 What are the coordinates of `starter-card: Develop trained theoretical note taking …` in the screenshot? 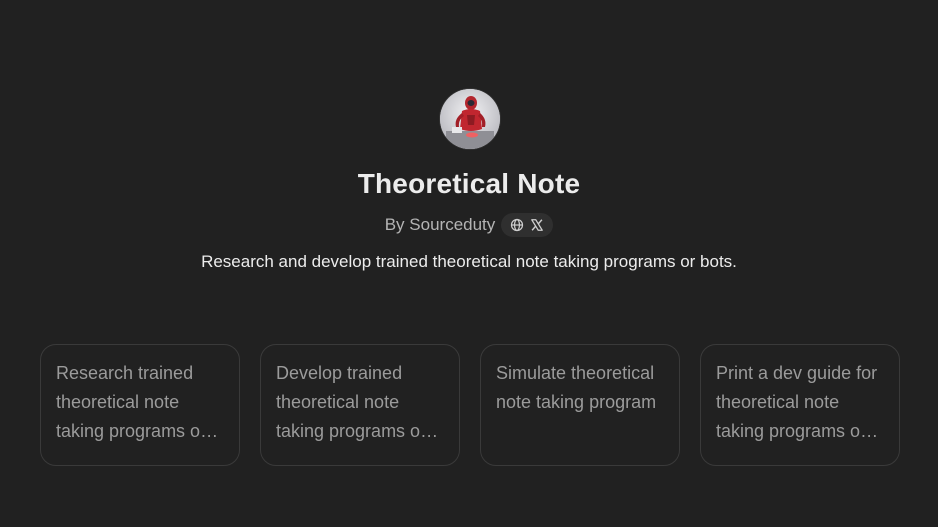 It's located at (360, 405).